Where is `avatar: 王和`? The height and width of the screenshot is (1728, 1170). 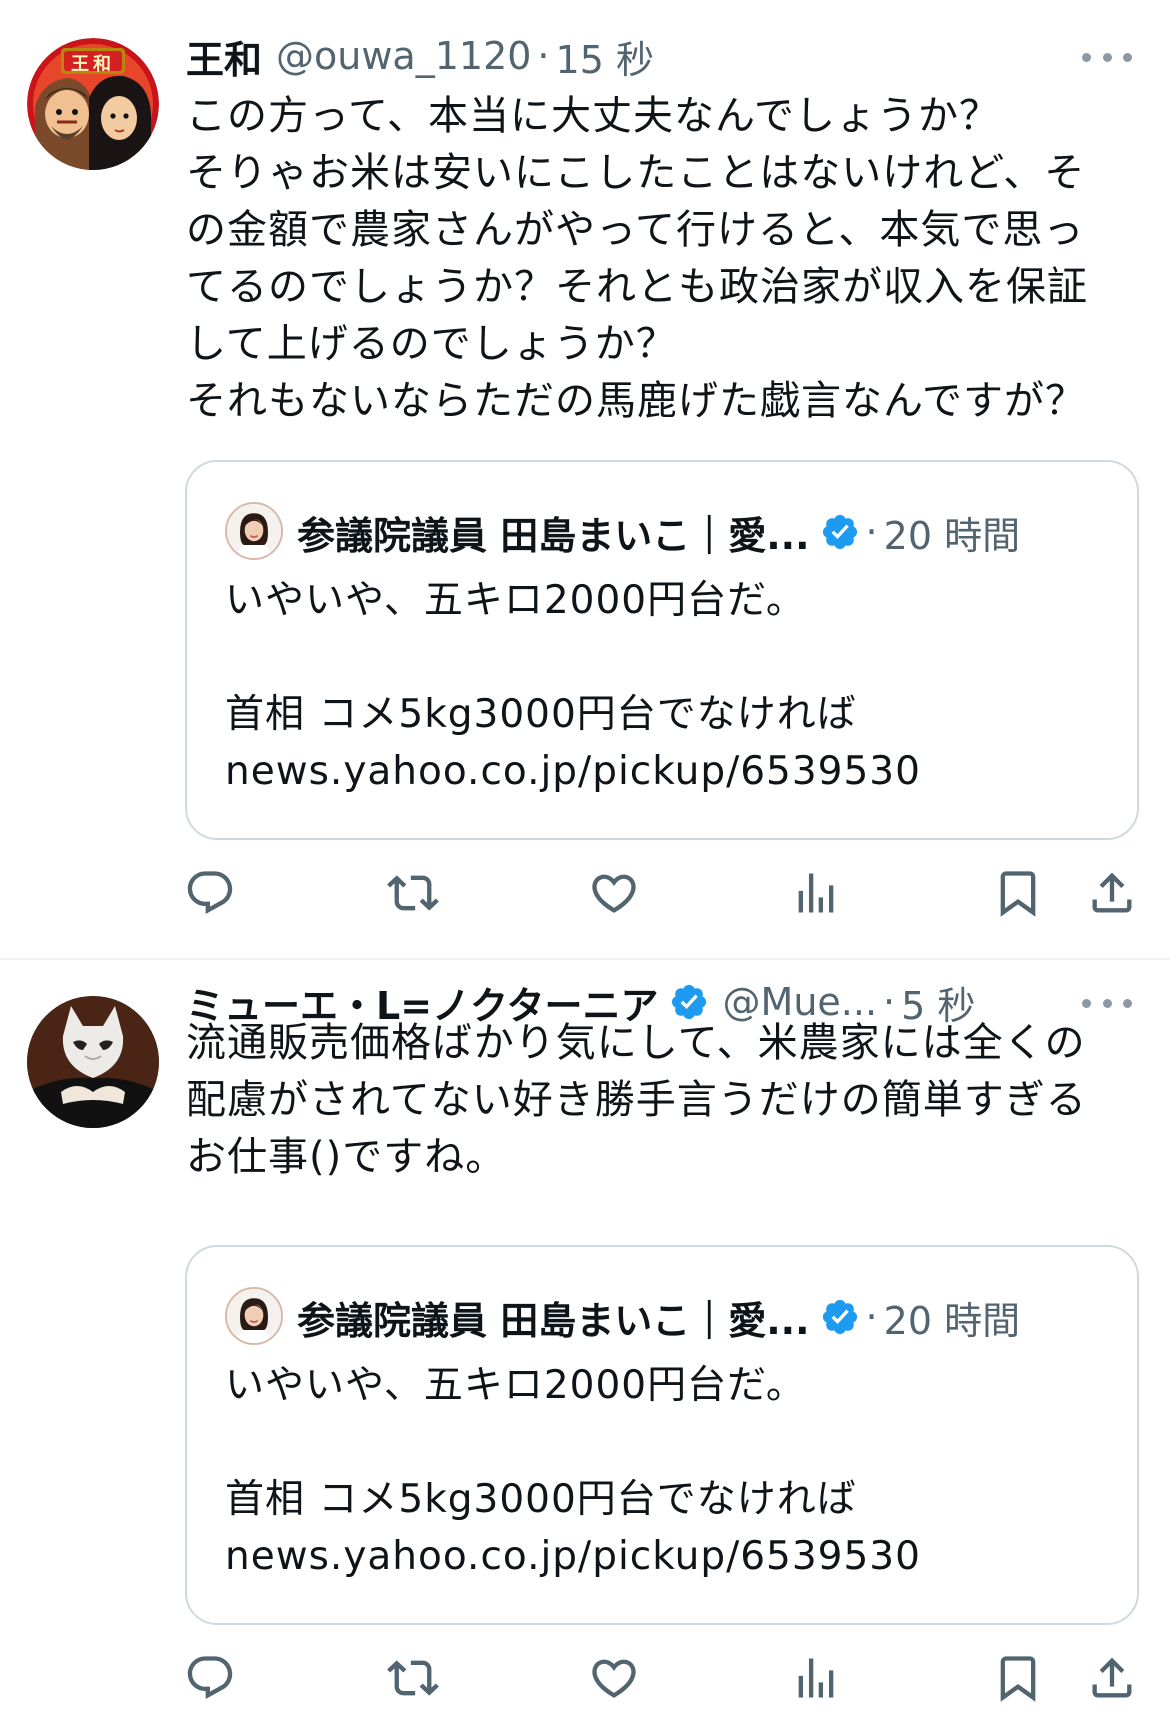
avatar: 王和 is located at coordinates (93, 104).